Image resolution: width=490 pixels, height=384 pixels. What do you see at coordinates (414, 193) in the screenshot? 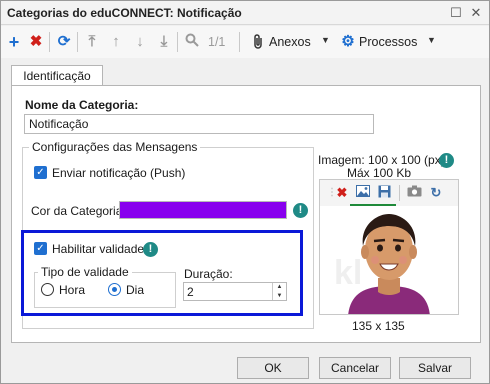
I see `camera-icon` at bounding box center [414, 193].